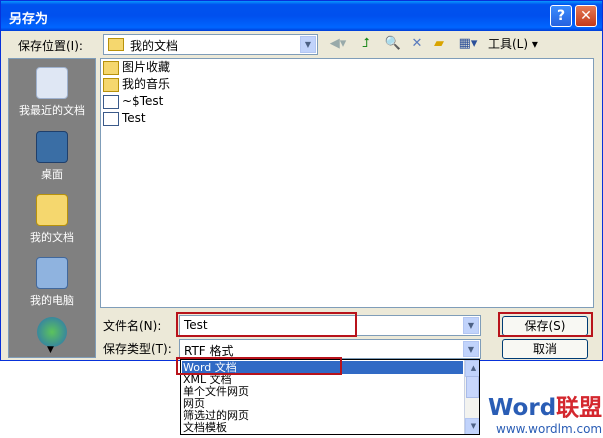  What do you see at coordinates (561, 16) in the screenshot?
I see `help-button: ?` at bounding box center [561, 16].